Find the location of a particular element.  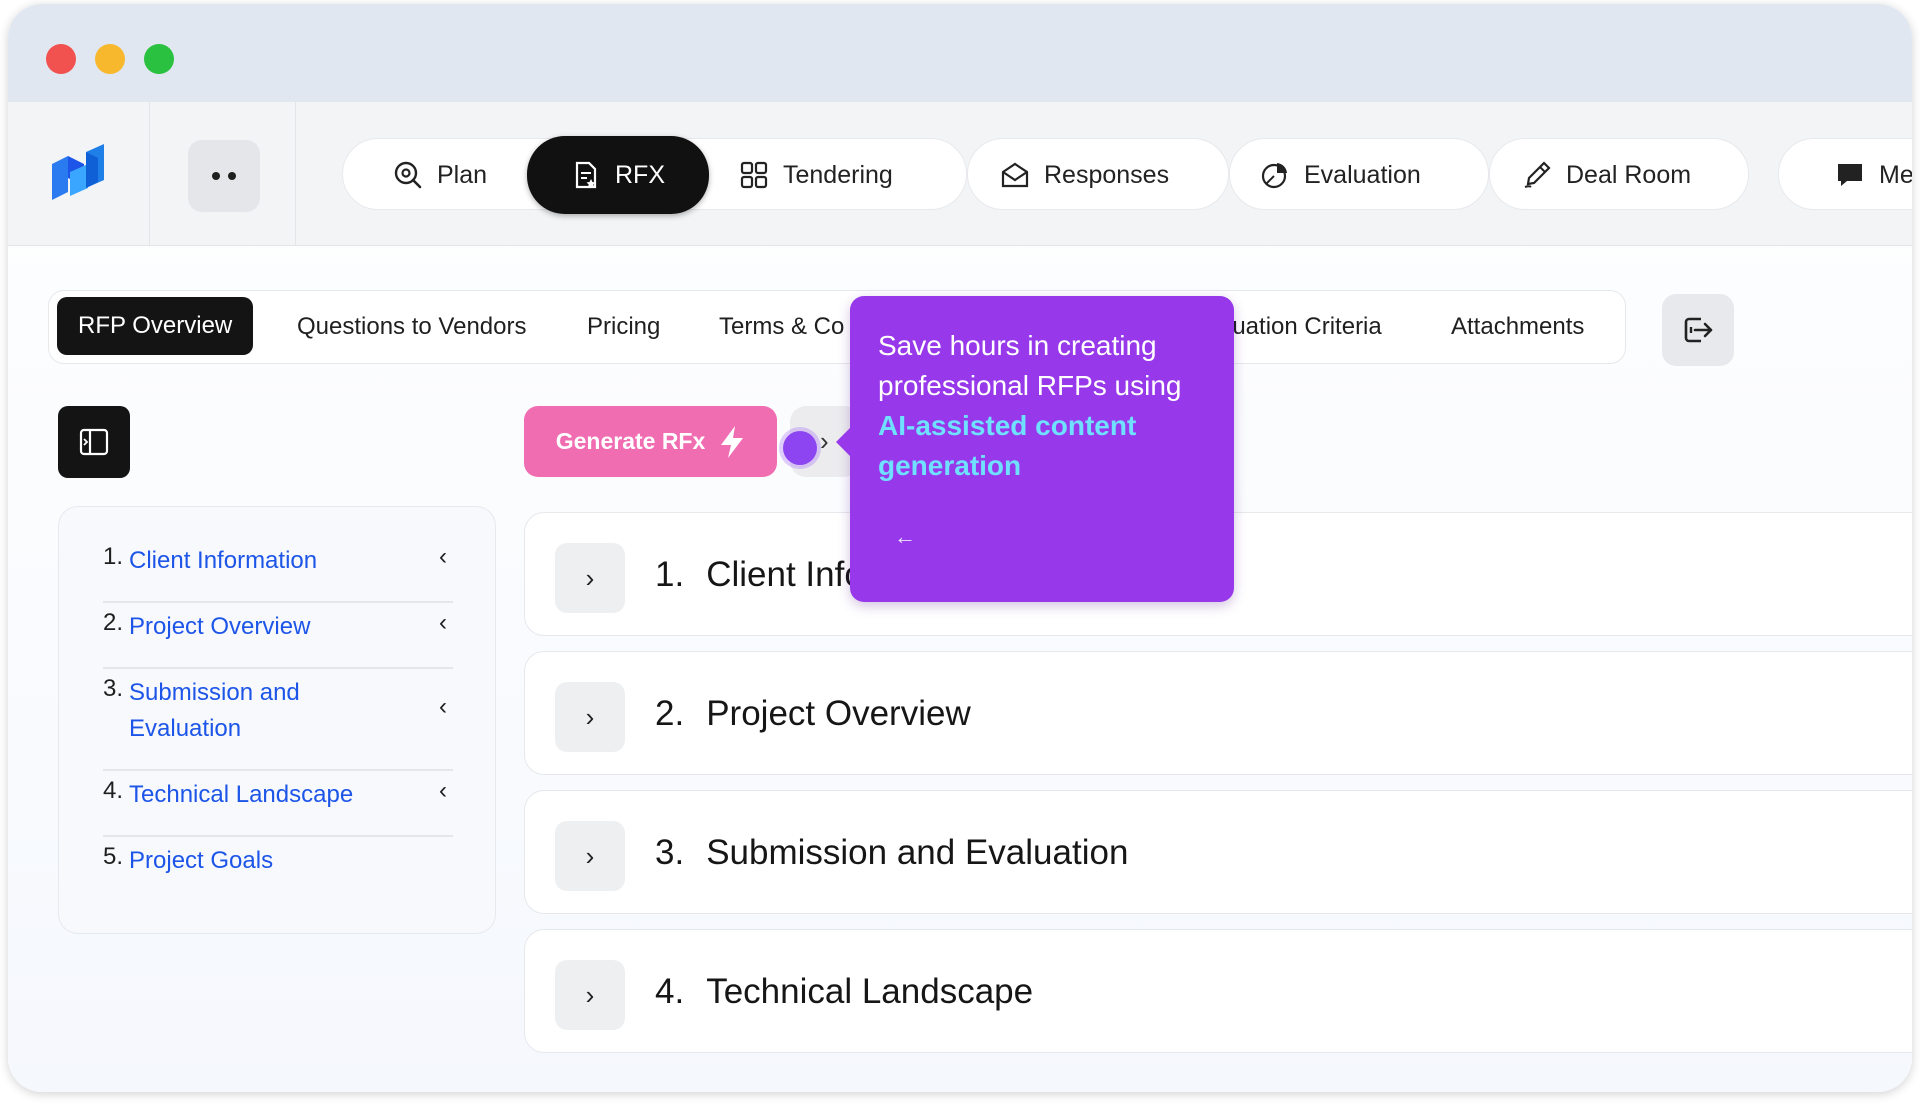

nav-group-responses: Responses is located at coordinates (1098, 174).